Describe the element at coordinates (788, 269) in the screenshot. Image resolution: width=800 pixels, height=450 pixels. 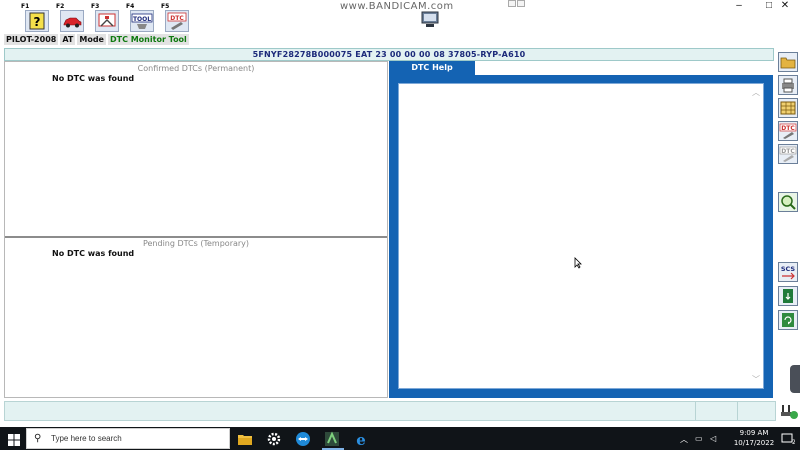
I see `scs-icon-text: SCS` at that location.